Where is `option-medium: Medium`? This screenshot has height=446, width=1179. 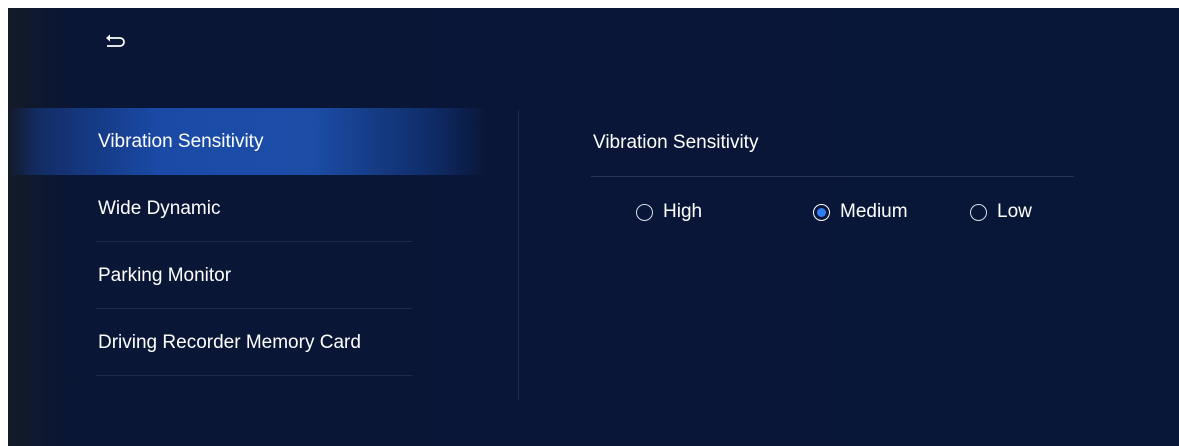
option-medium: Medium is located at coordinates (860, 212).